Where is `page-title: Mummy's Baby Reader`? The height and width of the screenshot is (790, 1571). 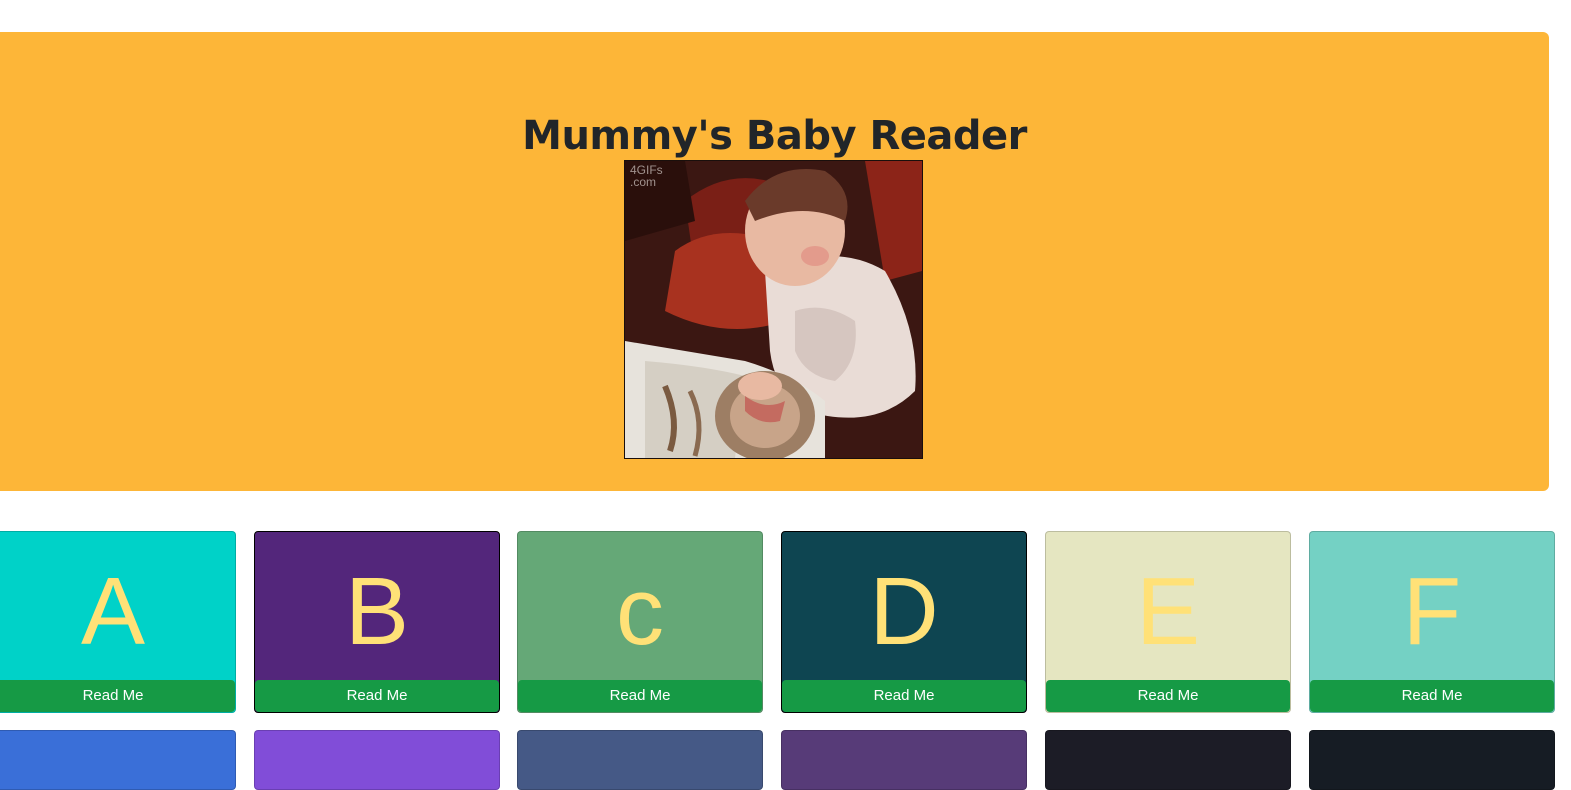
page-title: Mummy's Baby Reader is located at coordinates (774, 136).